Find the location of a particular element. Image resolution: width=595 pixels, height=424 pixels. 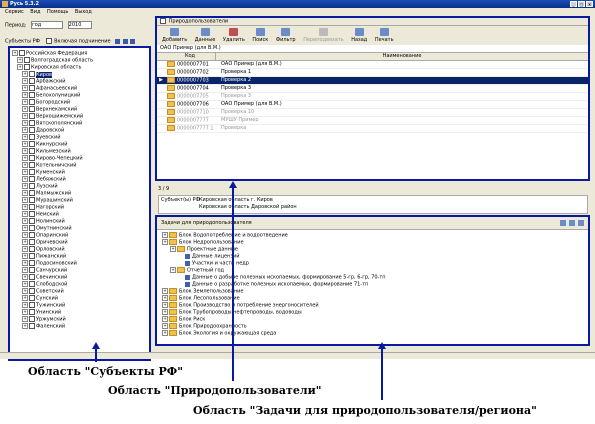

include-children-checkbox is located at coordinates (48, 41).